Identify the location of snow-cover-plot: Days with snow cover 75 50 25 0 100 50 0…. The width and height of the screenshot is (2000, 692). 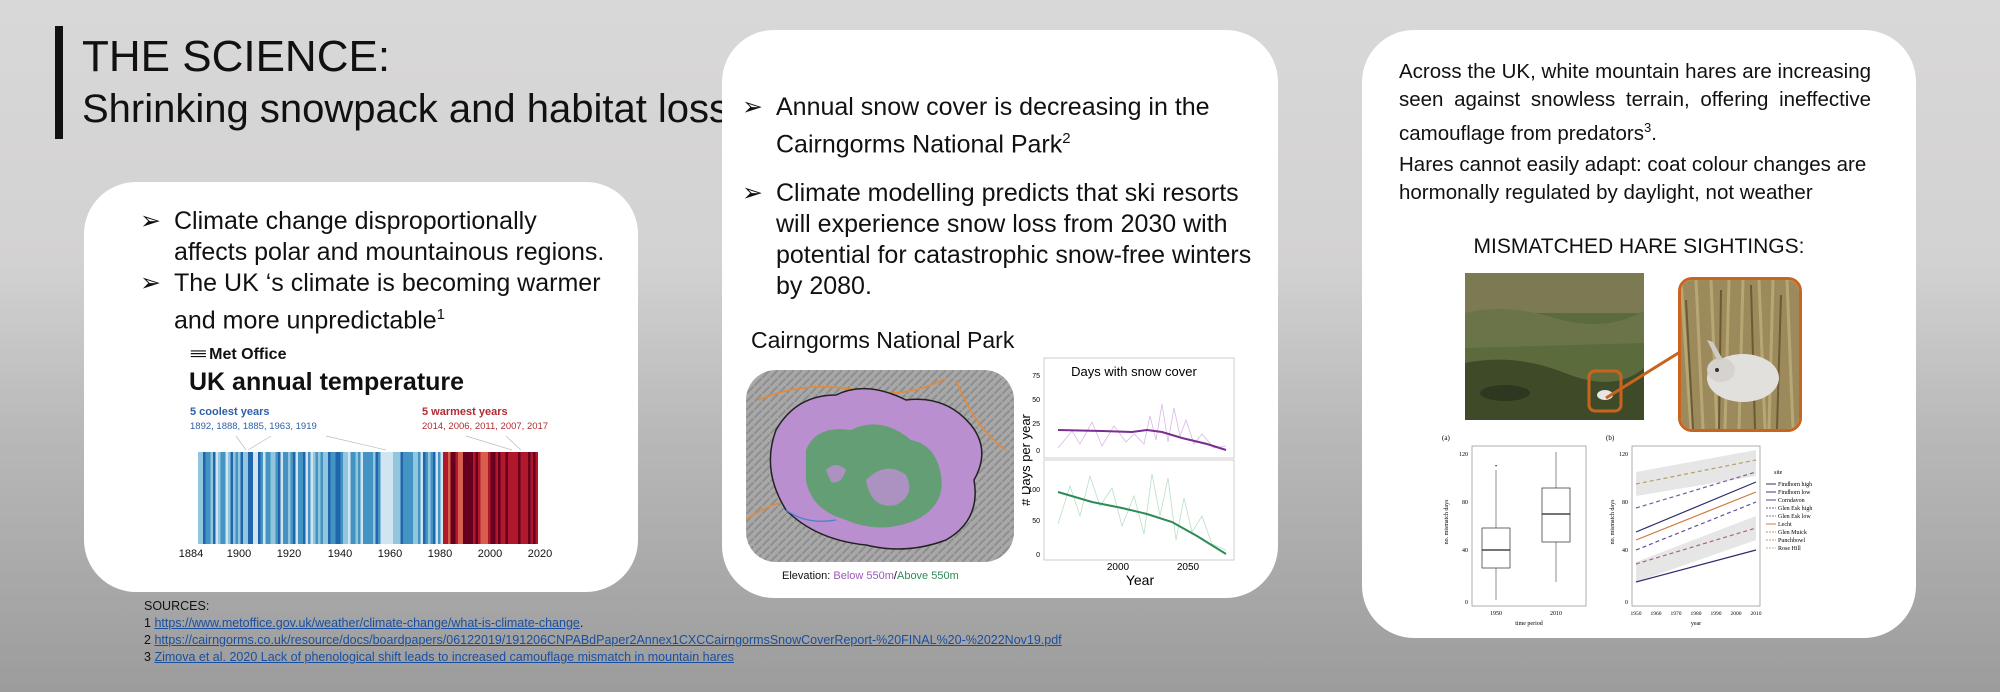
(1126, 472).